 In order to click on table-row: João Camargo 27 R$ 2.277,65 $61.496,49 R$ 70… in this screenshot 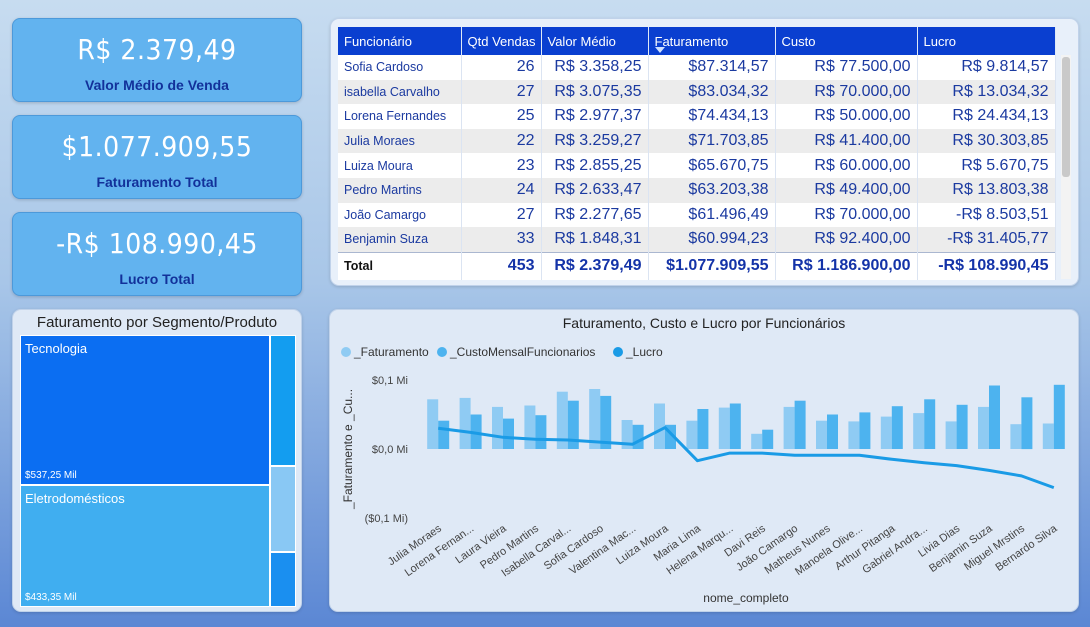, I will do `click(697, 215)`.